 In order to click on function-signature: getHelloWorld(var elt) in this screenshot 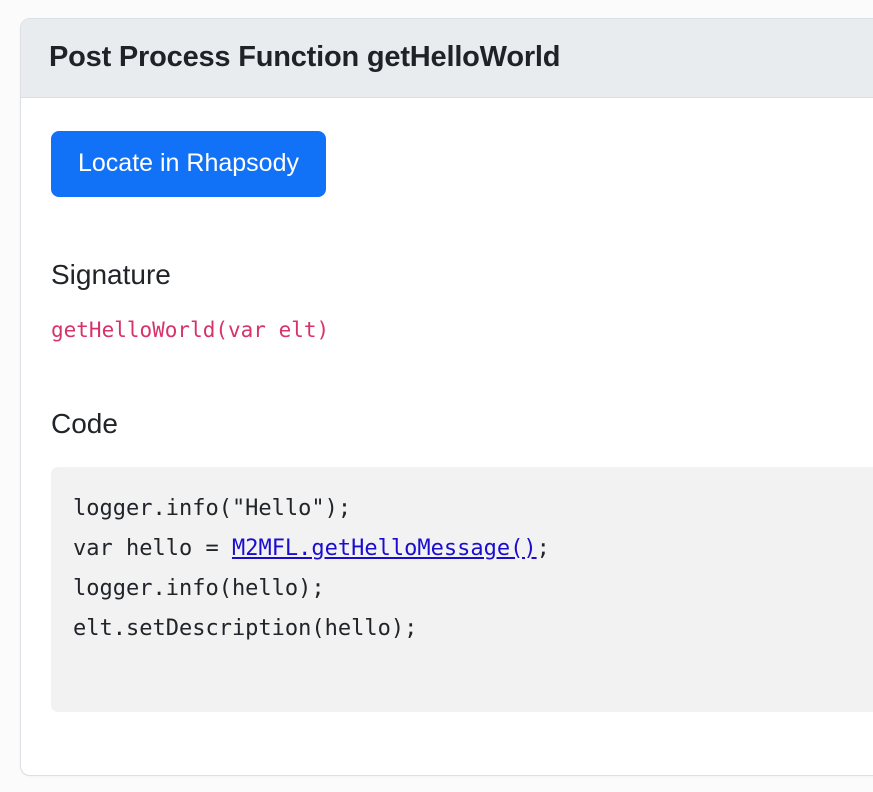, I will do `click(190, 330)`.